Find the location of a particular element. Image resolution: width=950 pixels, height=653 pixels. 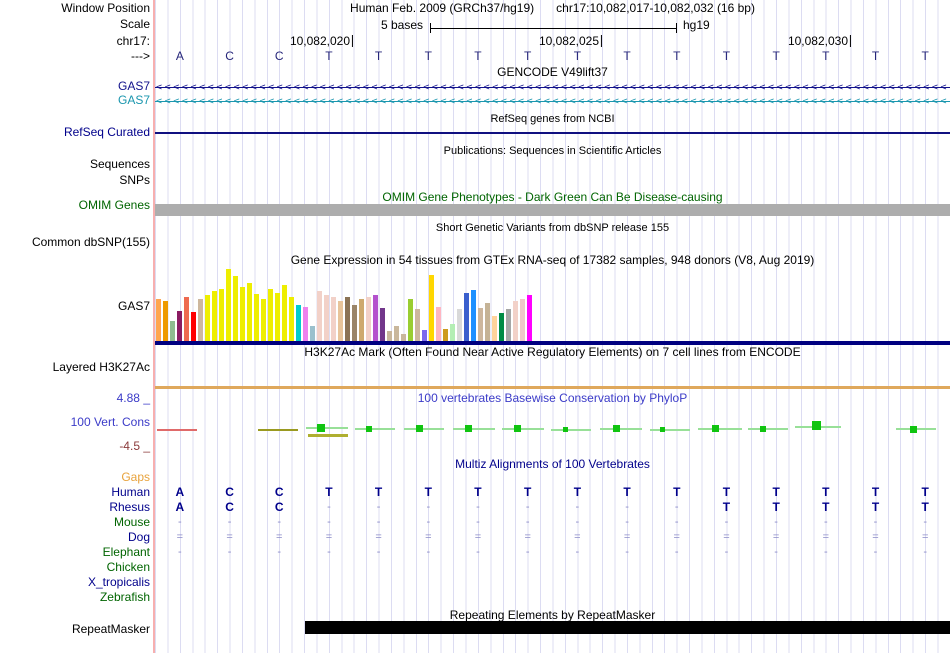

multiz-row-label-rhesus: Rhesus is located at coordinates (129, 507).